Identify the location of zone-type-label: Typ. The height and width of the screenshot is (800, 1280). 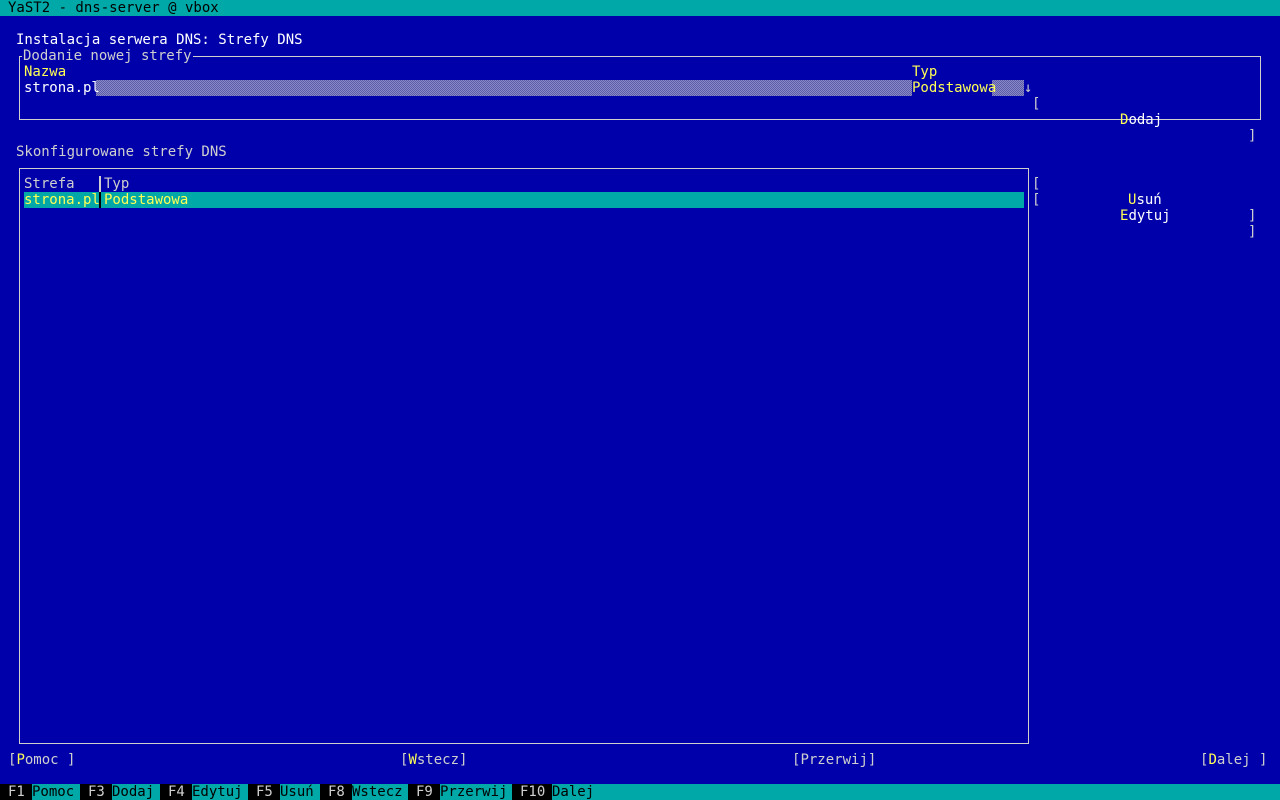
(924, 72).